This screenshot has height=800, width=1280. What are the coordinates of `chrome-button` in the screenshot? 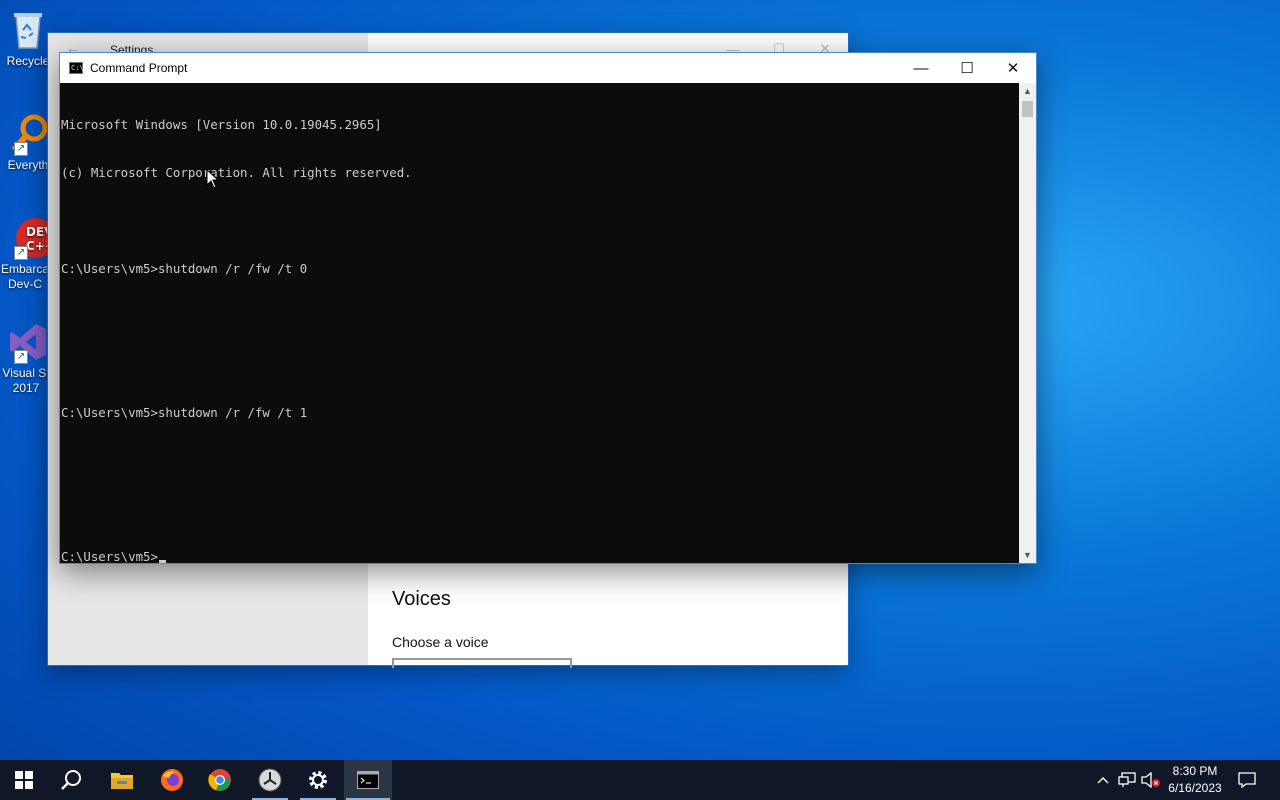 It's located at (220, 780).